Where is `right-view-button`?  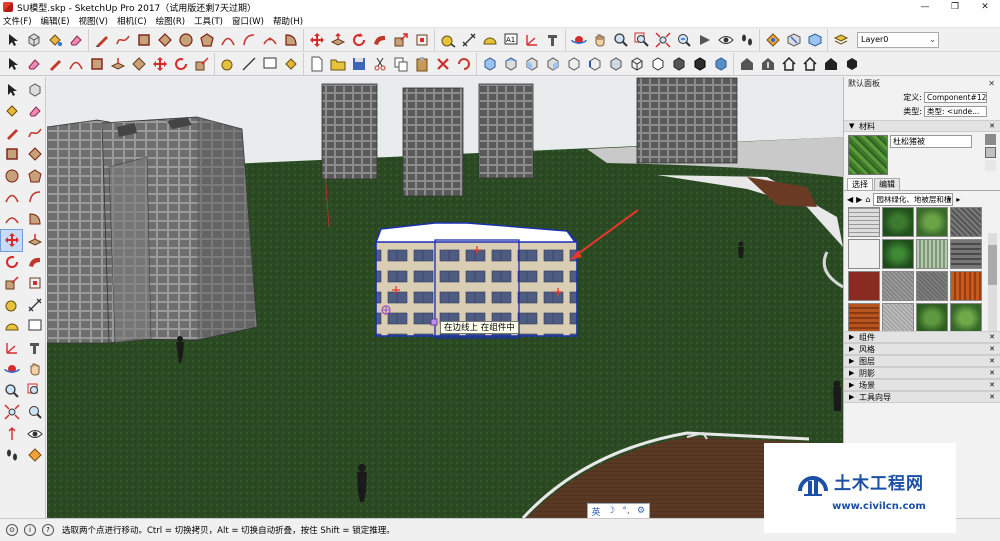 right-view-button is located at coordinates (552, 63).